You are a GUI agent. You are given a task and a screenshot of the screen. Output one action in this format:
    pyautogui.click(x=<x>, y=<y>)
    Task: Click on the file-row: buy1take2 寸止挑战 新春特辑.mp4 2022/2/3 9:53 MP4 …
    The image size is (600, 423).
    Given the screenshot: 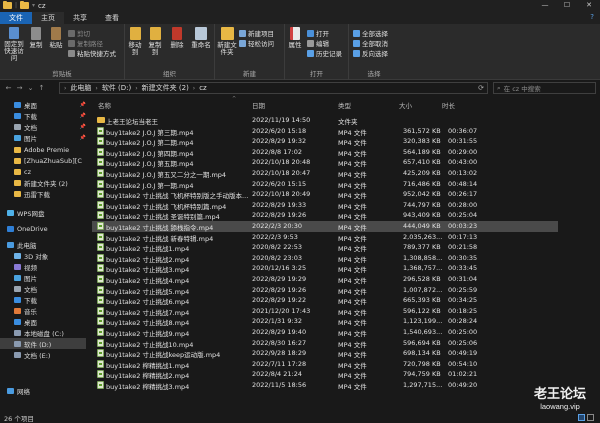 What is the action you would take?
    pyautogui.click(x=325, y=237)
    